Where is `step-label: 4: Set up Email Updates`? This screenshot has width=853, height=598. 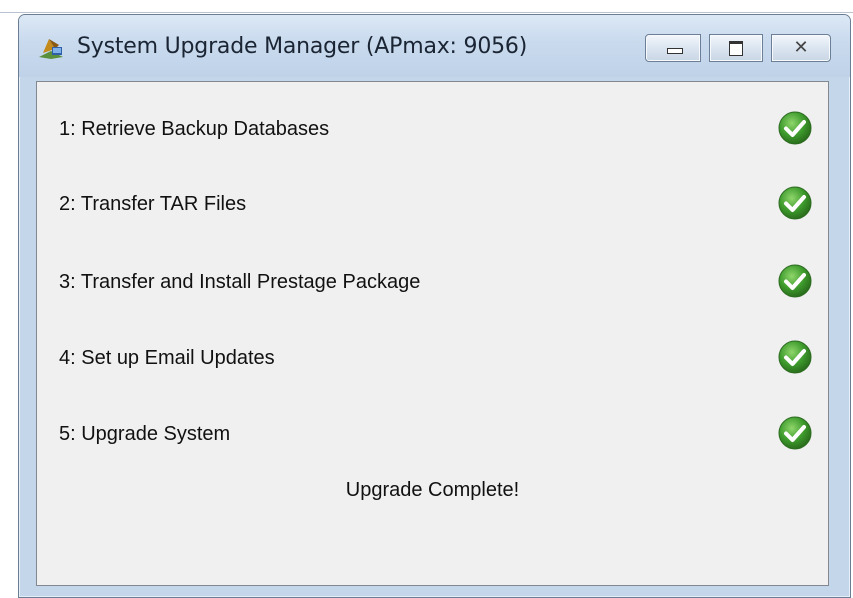 step-label: 4: Set up Email Updates is located at coordinates (167, 358).